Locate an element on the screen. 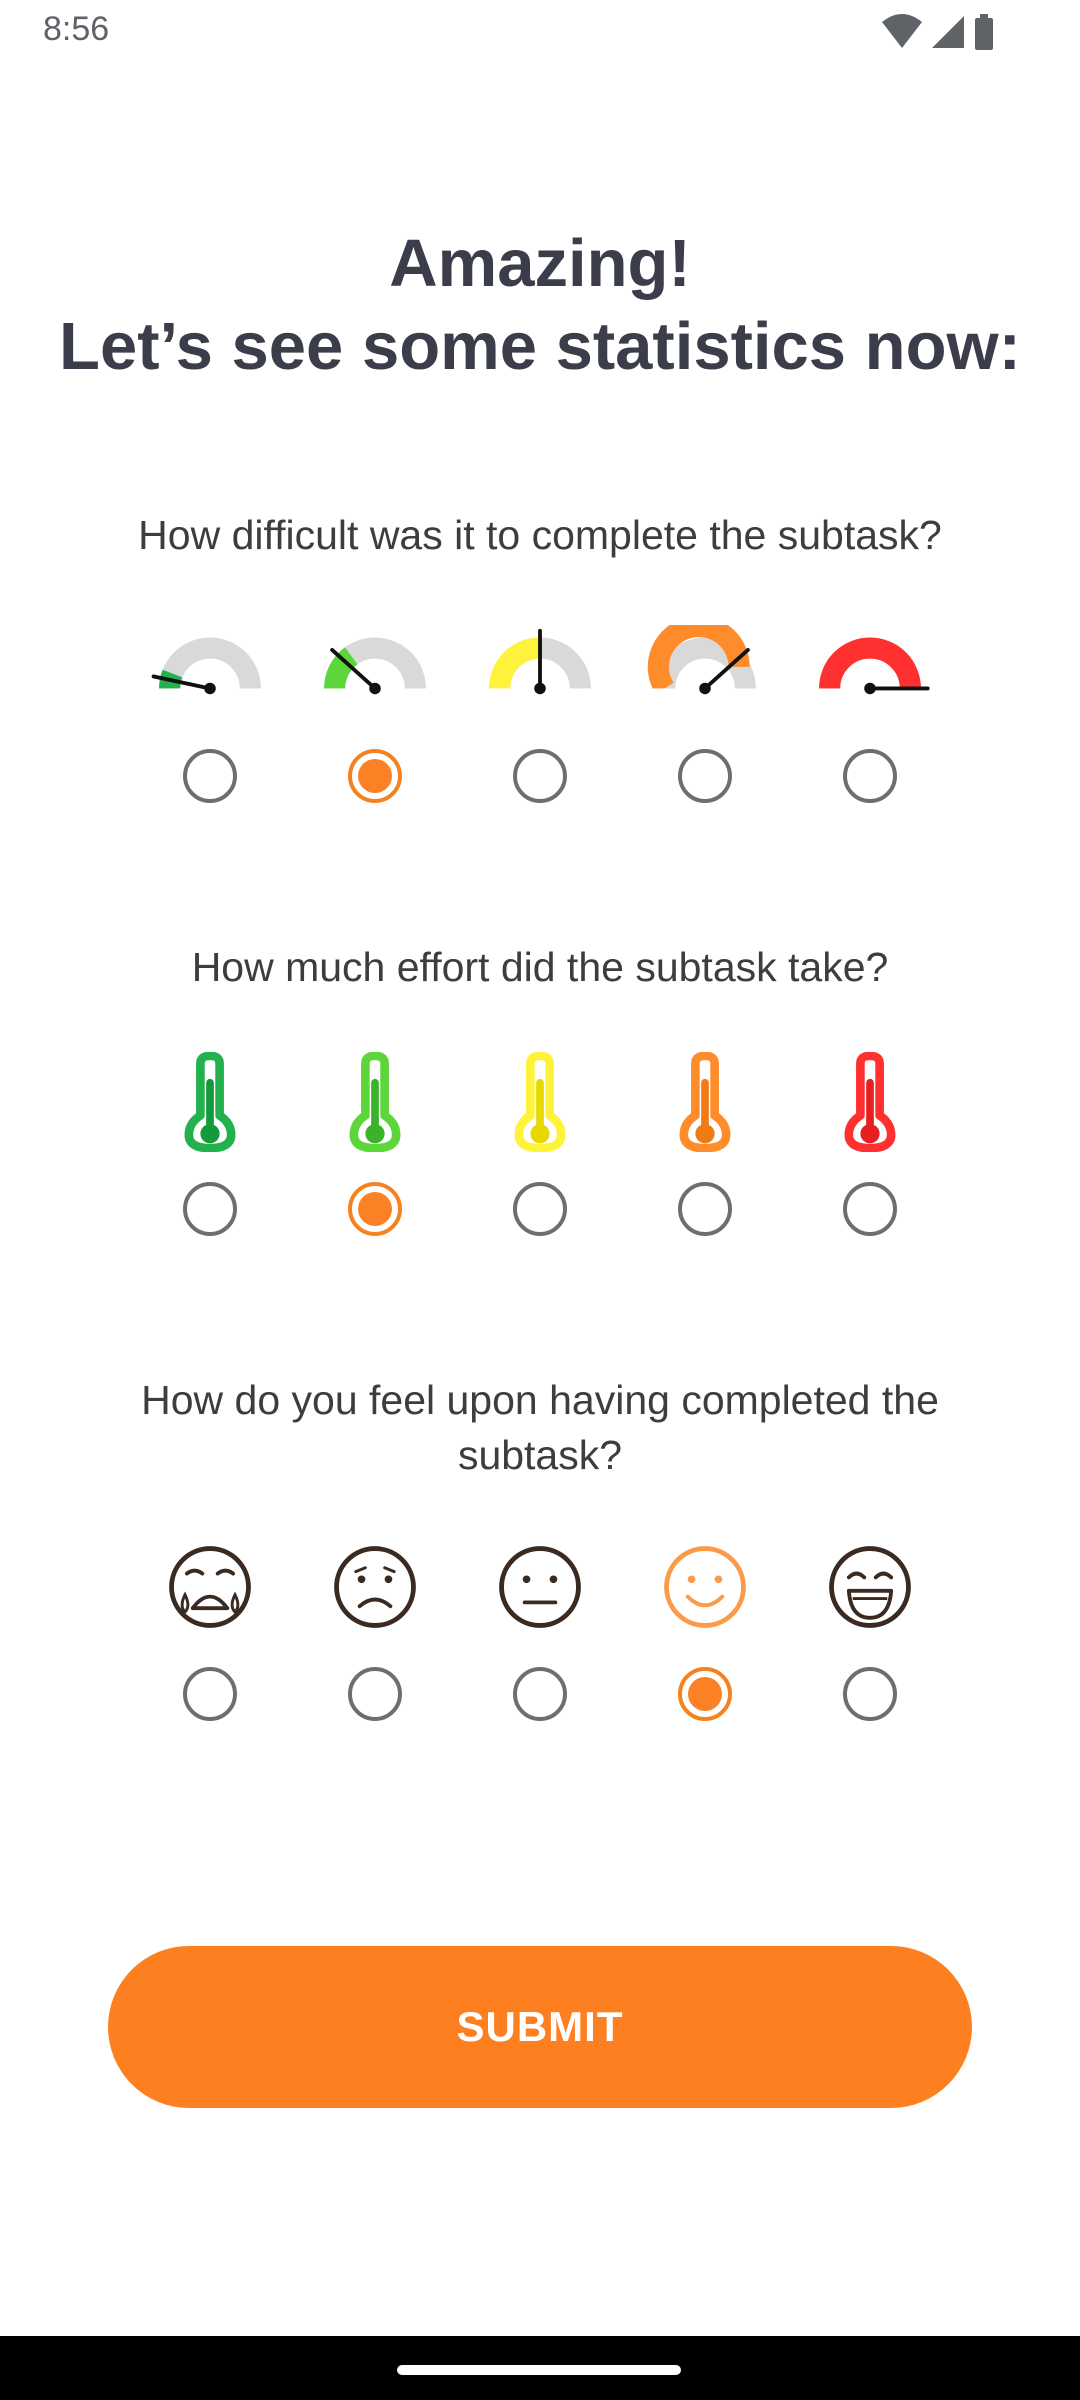 The width and height of the screenshot is (1080, 2400). very-easy-gauge-icon is located at coordinates (209, 677).